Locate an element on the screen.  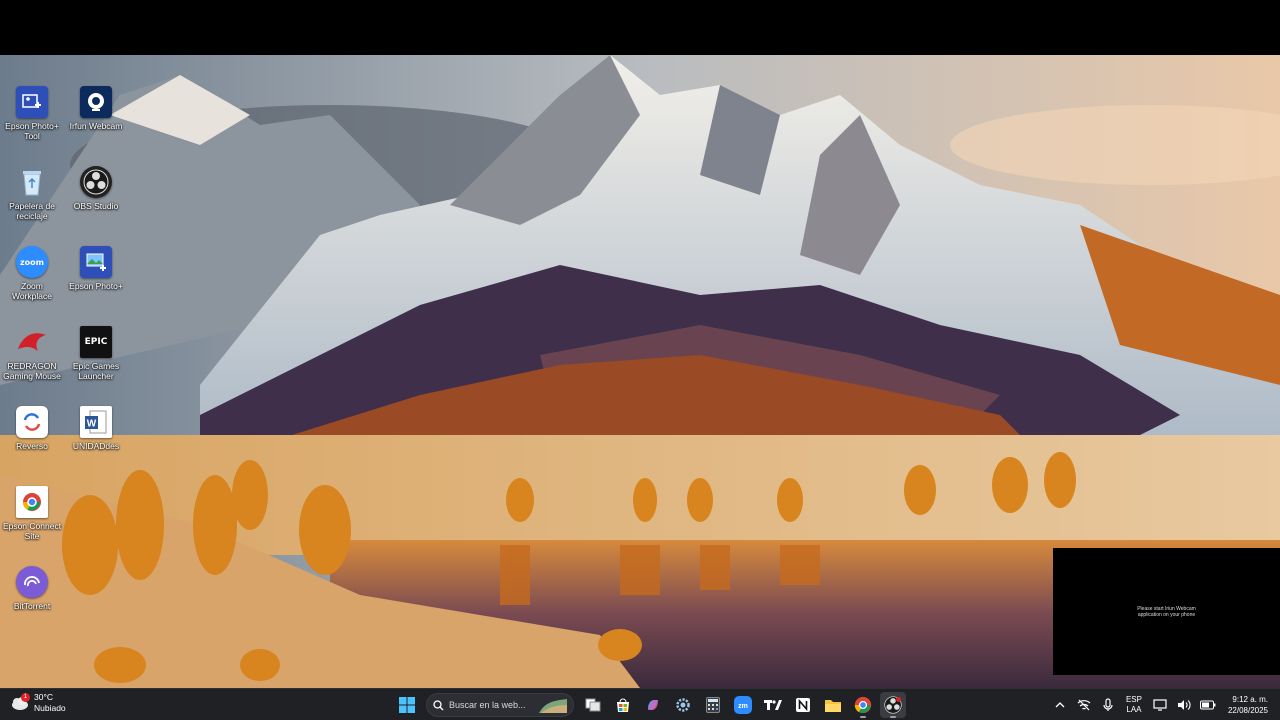
monitor-icon is located at coordinates (1160, 705).